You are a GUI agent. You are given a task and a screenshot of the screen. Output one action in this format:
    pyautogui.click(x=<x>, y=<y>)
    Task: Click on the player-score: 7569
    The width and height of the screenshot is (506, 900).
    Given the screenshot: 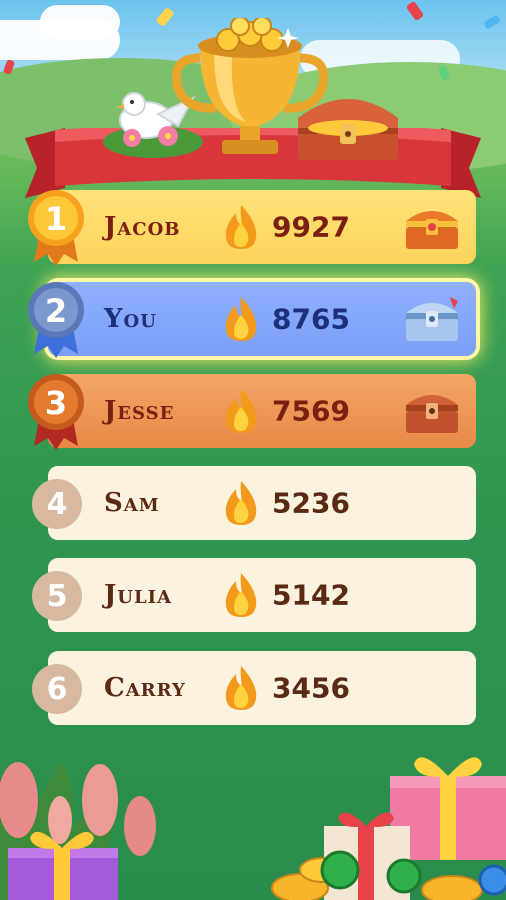 What is the action you would take?
    pyautogui.click(x=311, y=411)
    